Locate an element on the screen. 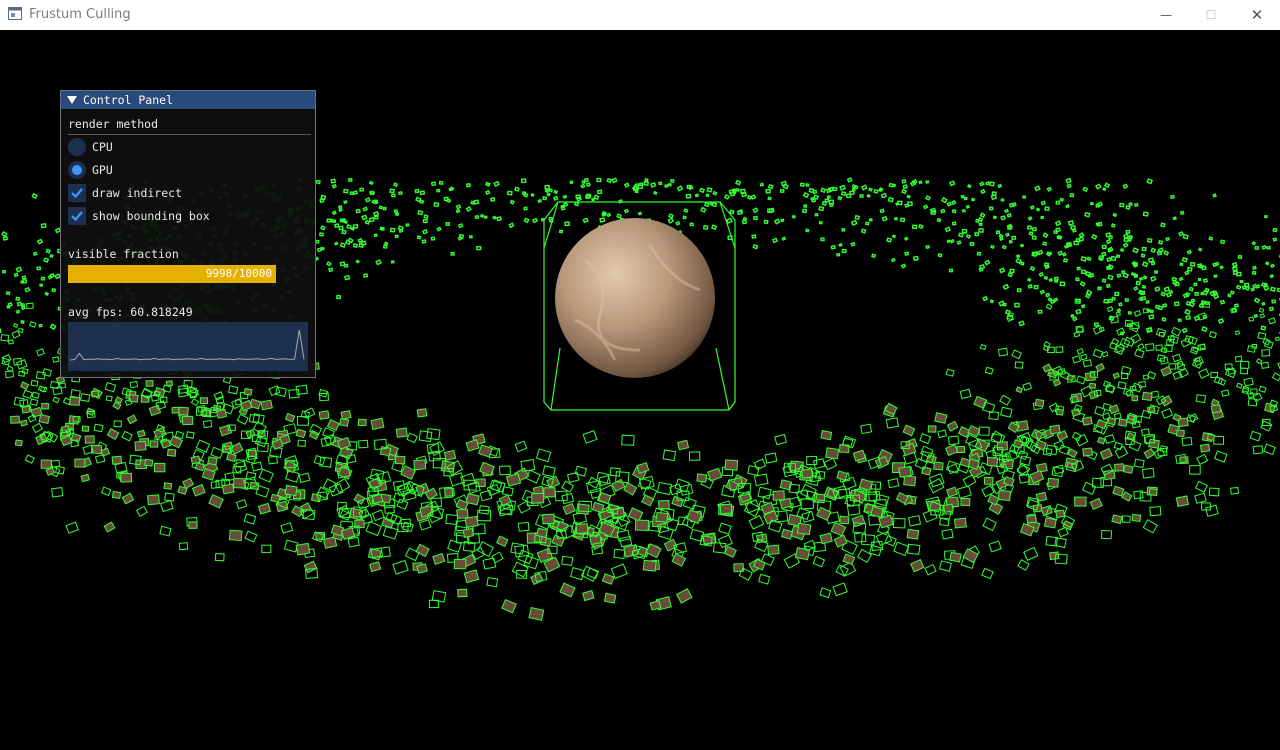  fps-plot-line is located at coordinates (187, 345).